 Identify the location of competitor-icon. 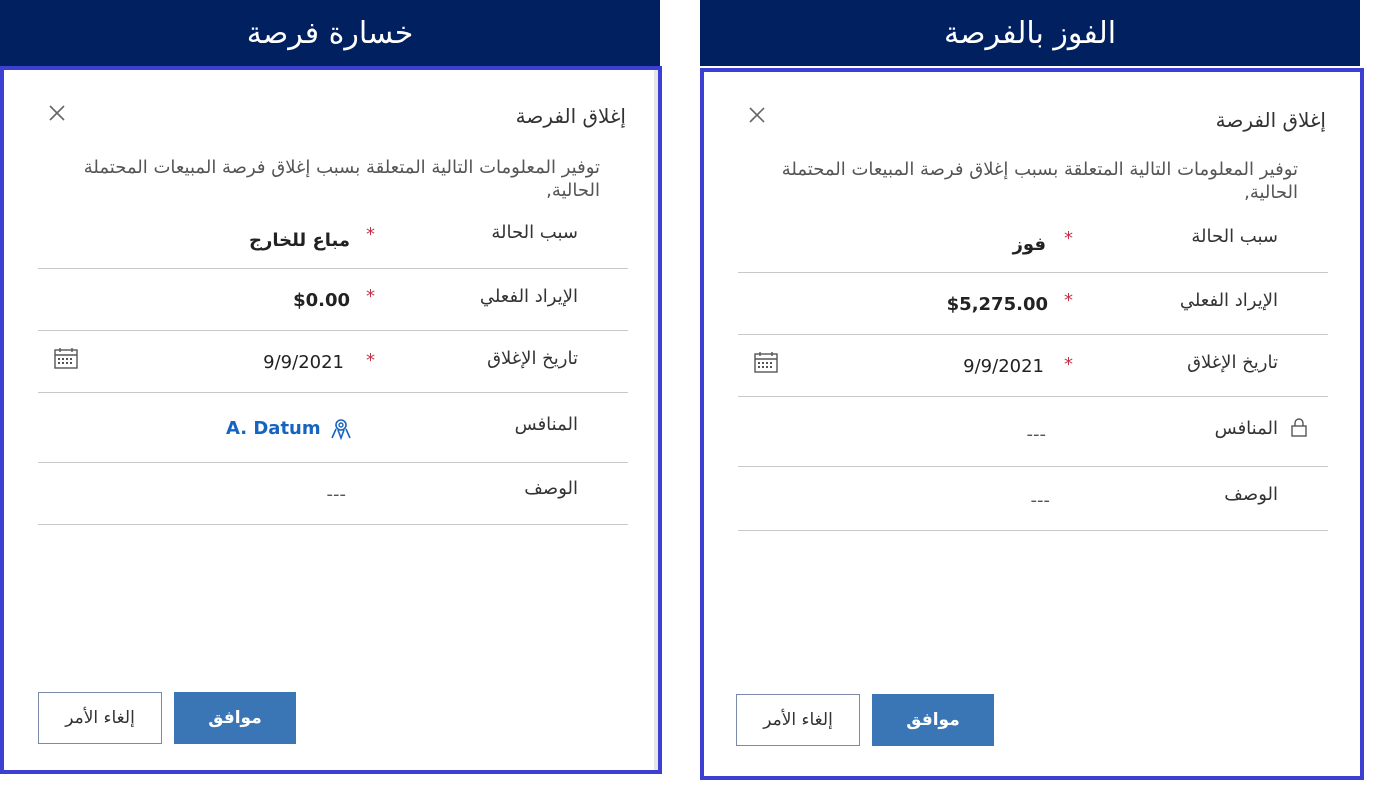
(340, 429).